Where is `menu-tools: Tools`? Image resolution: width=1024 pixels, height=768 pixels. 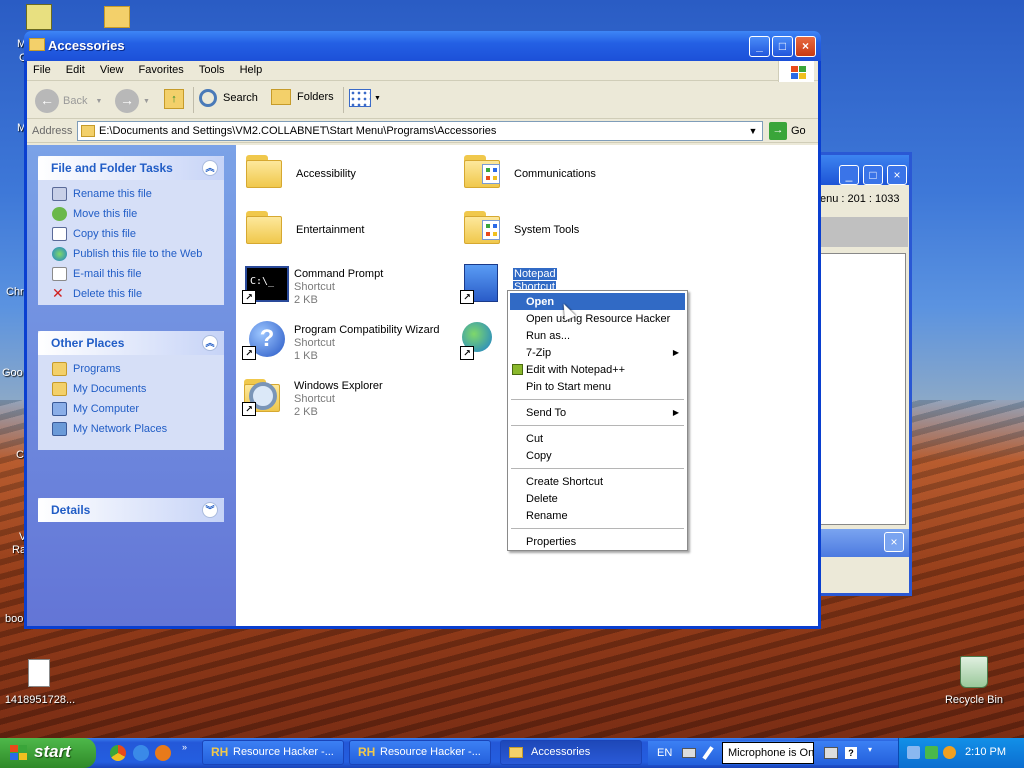 menu-tools: Tools is located at coordinates (212, 68).